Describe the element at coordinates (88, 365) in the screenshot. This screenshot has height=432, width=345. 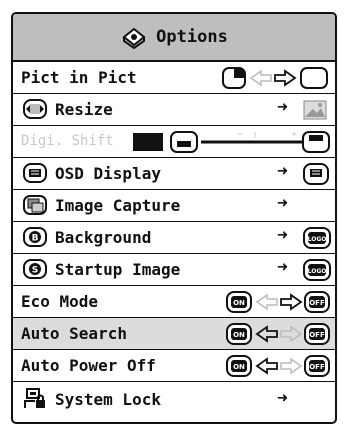
I see `menu-item-label: Auto Power Off` at that location.